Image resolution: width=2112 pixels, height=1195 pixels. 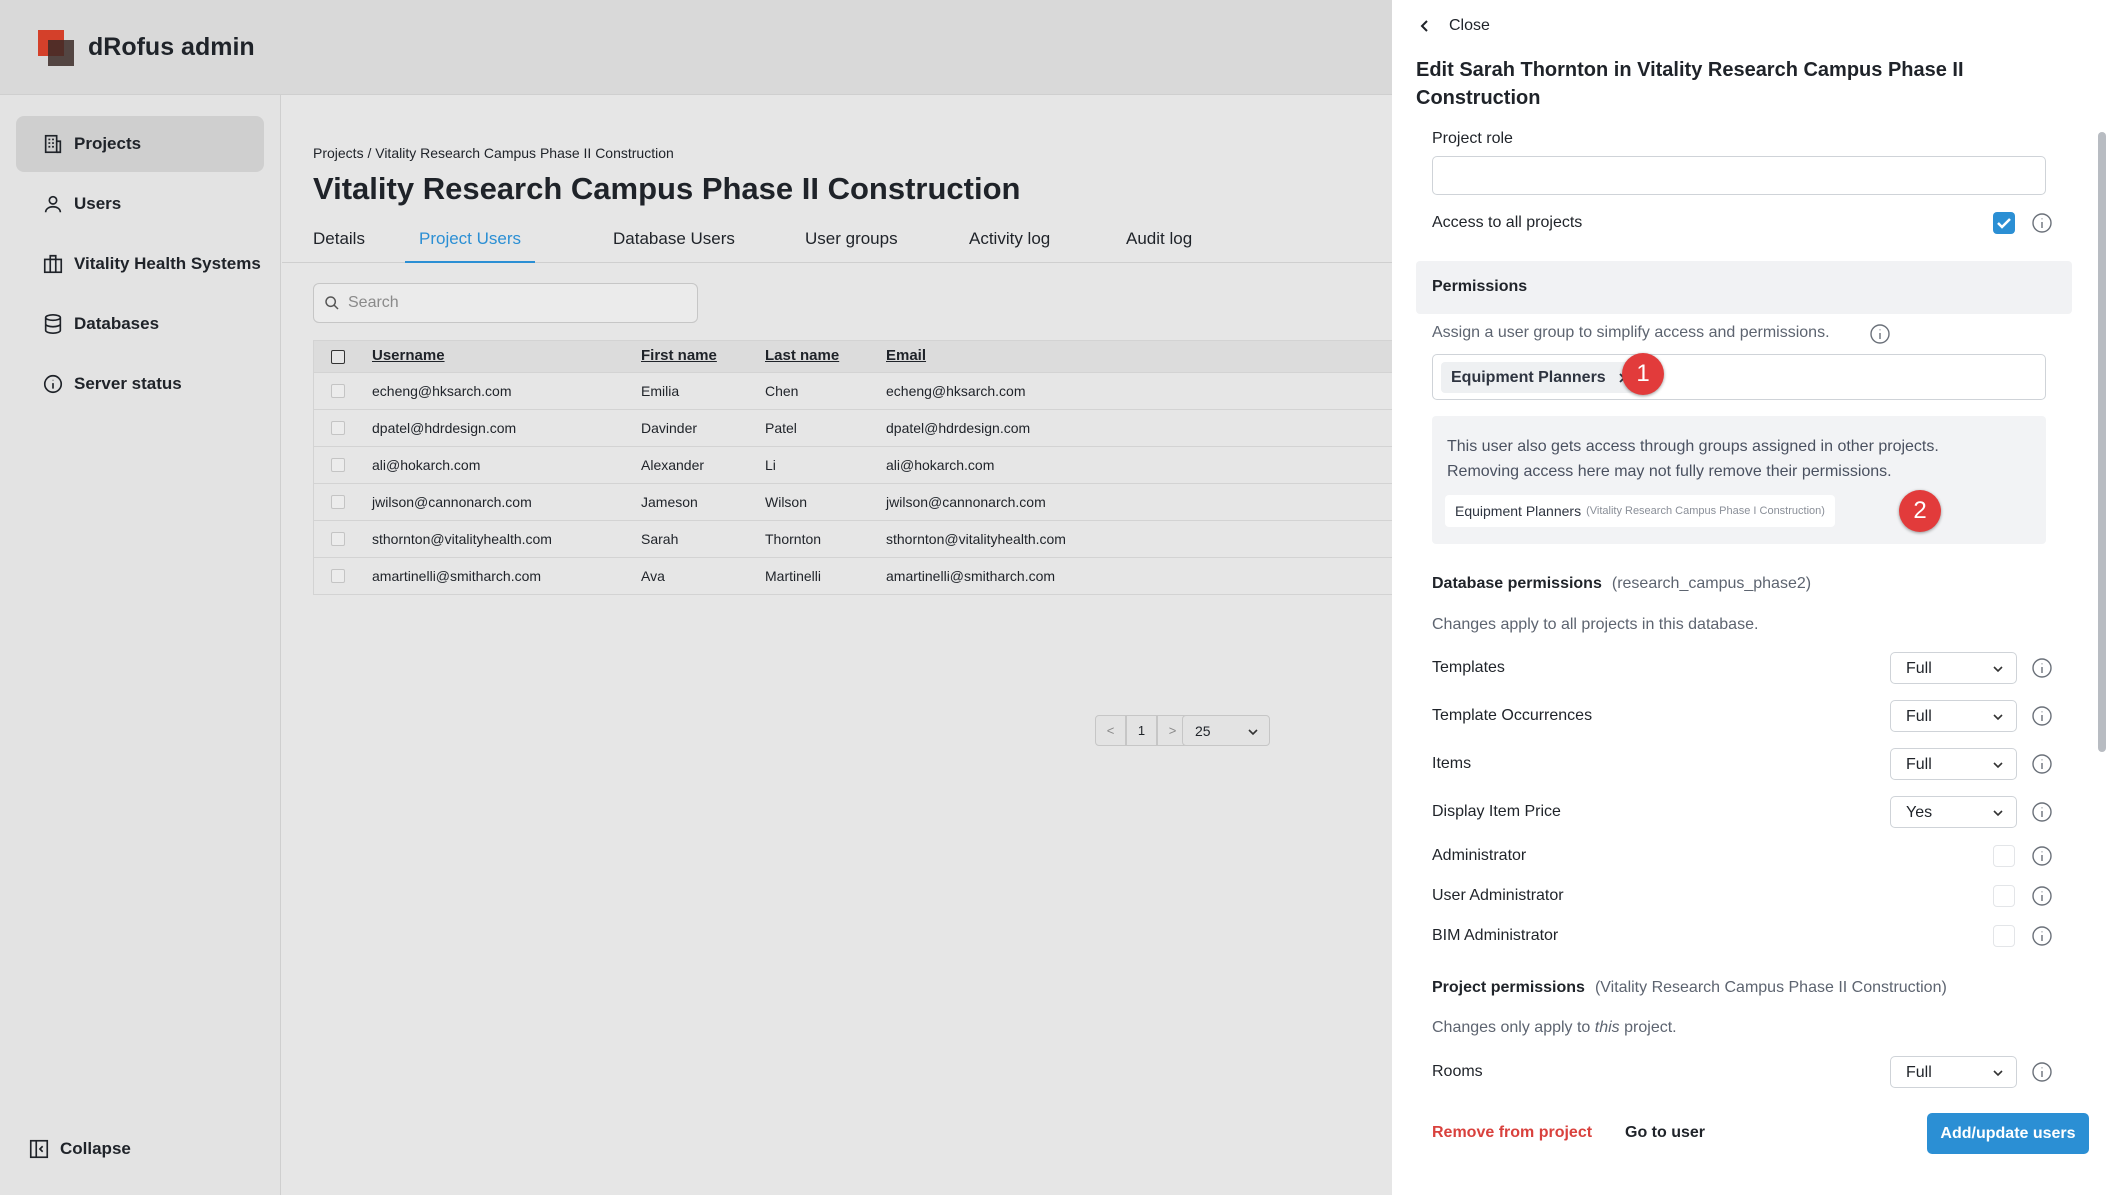 What do you see at coordinates (674, 242) in the screenshot?
I see `tab-database-users: Database Users` at bounding box center [674, 242].